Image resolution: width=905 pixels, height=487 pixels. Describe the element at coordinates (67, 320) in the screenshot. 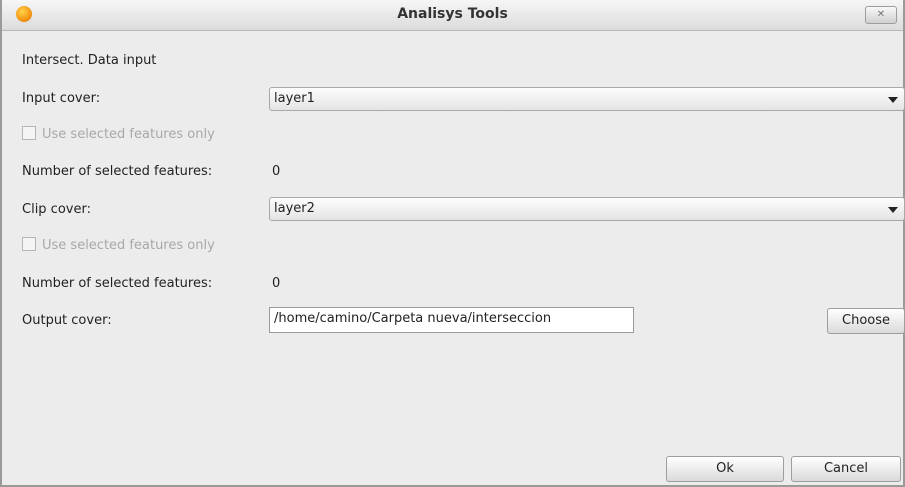

I see `output-cover-label: Output cover:` at that location.